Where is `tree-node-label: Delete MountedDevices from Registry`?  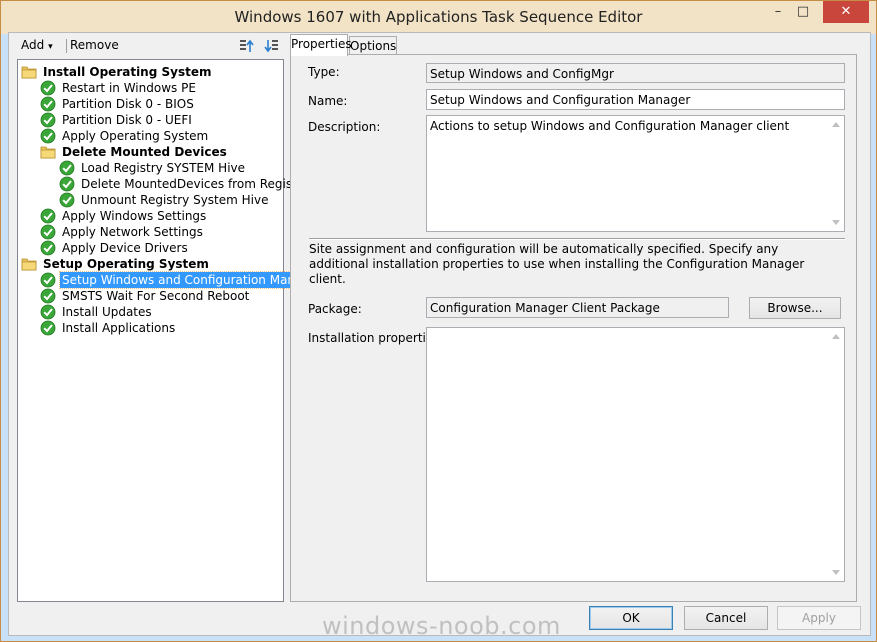 tree-node-label: Delete MountedDevices from Registry is located at coordinates (195, 184).